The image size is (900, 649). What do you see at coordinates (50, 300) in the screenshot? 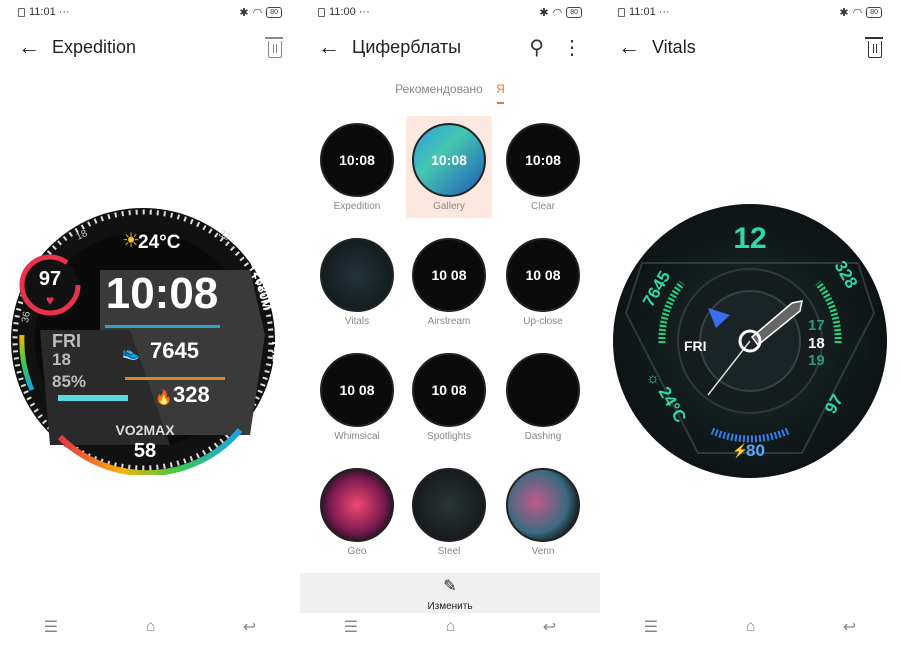
I see `heart-icon: ♥` at bounding box center [50, 300].